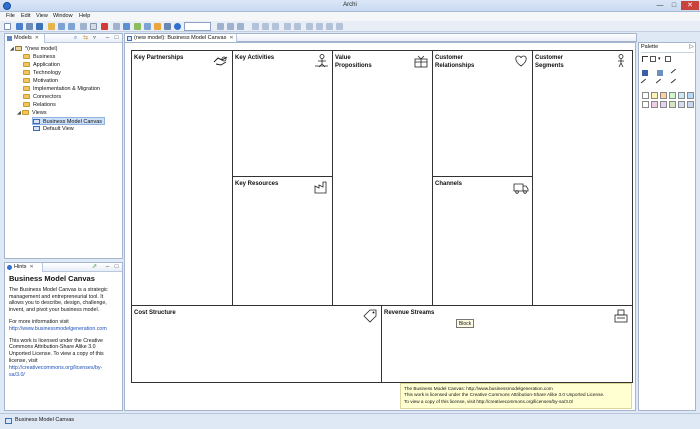 Image resolution: width=700 pixels, height=429 pixels. What do you see at coordinates (660, 83) in the screenshot?
I see `arrow-line-icon` at bounding box center [660, 83].